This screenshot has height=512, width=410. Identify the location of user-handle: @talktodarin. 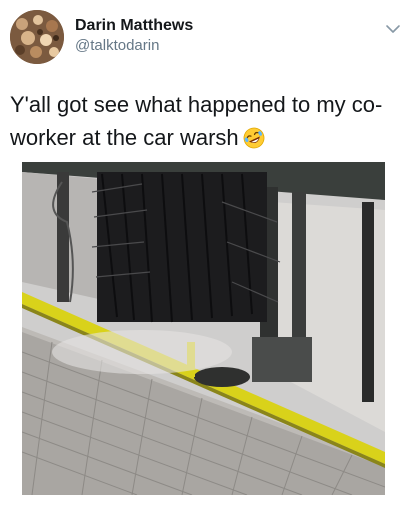
(117, 45).